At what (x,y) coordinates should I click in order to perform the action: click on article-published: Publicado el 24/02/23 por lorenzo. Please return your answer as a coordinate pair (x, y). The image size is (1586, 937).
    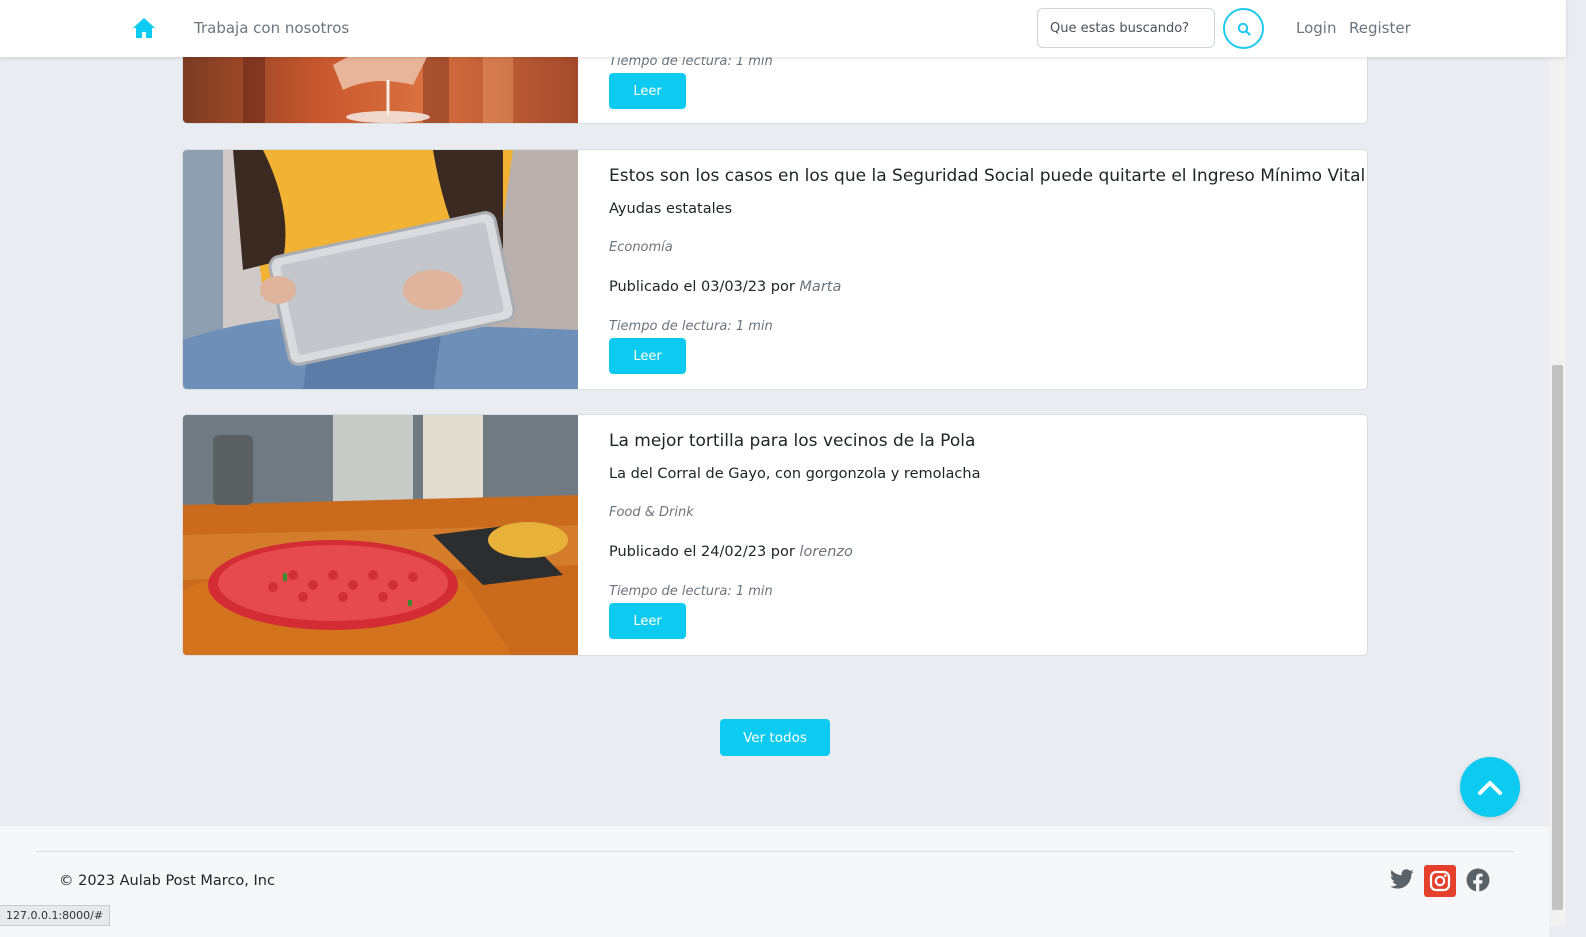
    Looking at the image, I should click on (731, 552).